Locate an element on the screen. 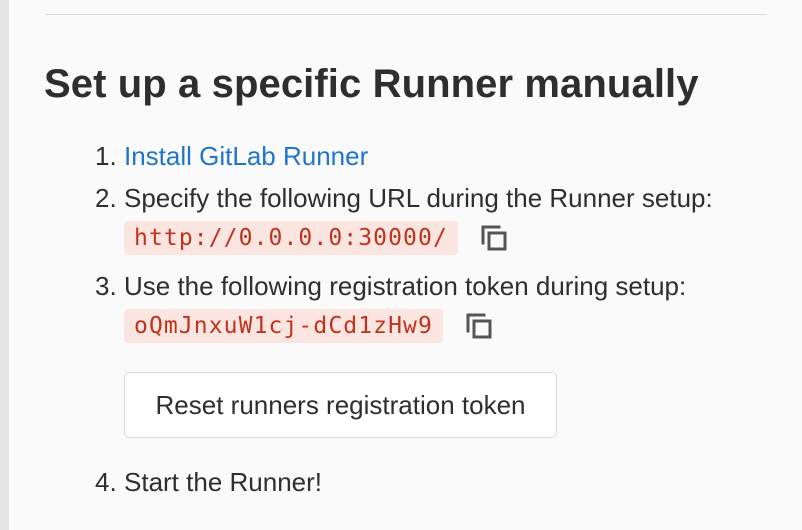 The image size is (802, 530). runner-url-code: http://0.0.0.0:30000/ is located at coordinates (291, 238).